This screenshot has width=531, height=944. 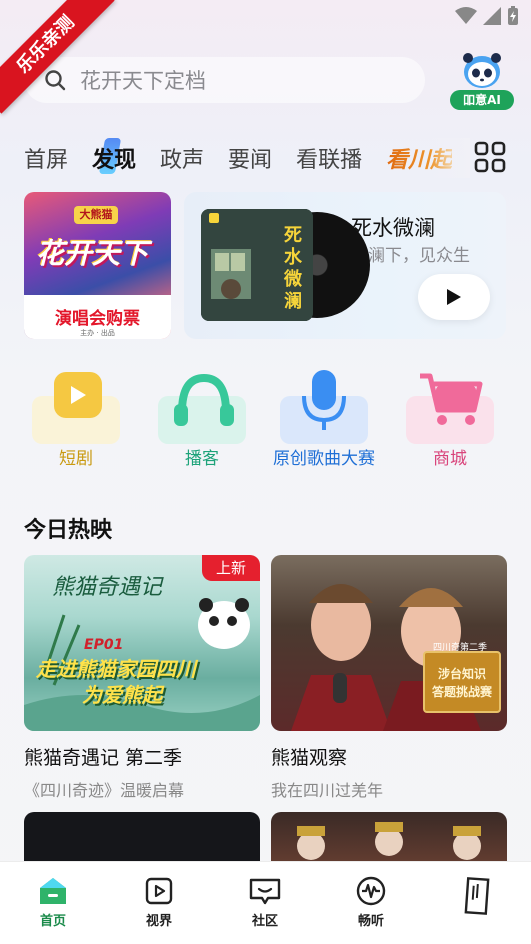 I want to click on tab-shouping: 首屏, so click(x=46, y=158).